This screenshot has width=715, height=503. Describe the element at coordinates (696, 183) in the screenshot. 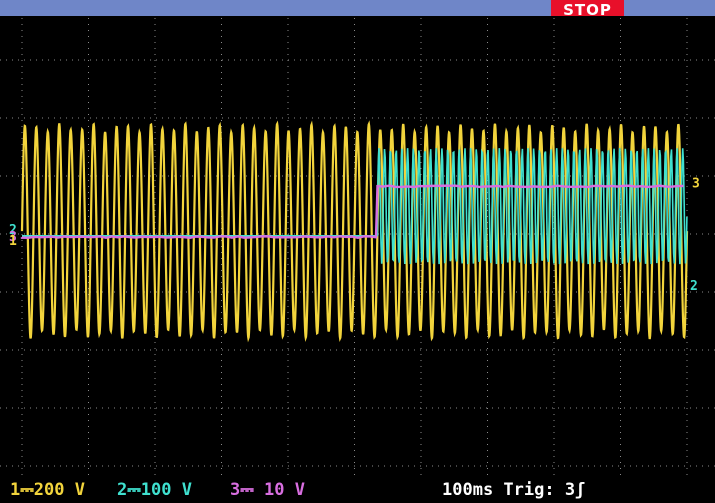

I see `ch3-right-marker: 3` at that location.